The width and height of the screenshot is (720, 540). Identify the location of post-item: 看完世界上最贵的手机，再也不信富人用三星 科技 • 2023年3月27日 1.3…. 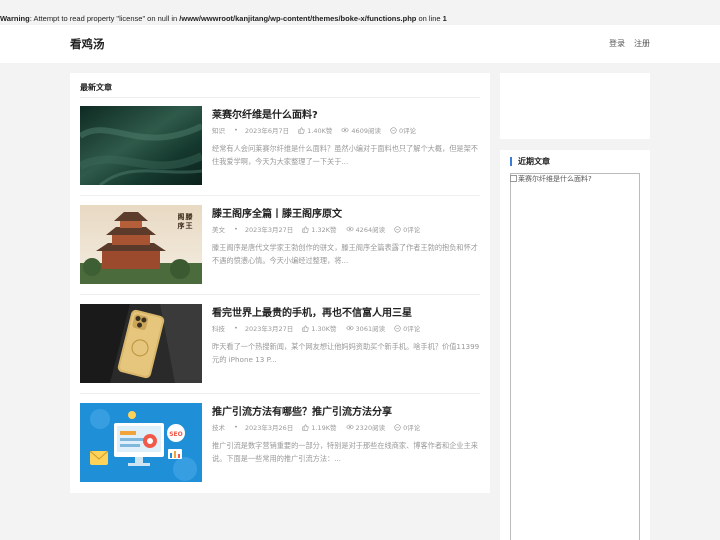
(280, 349).